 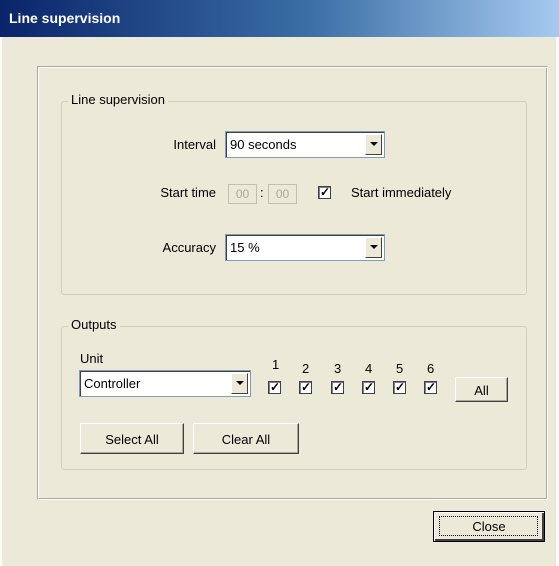 What do you see at coordinates (369, 368) in the screenshot?
I see `output-number-4: 4` at bounding box center [369, 368].